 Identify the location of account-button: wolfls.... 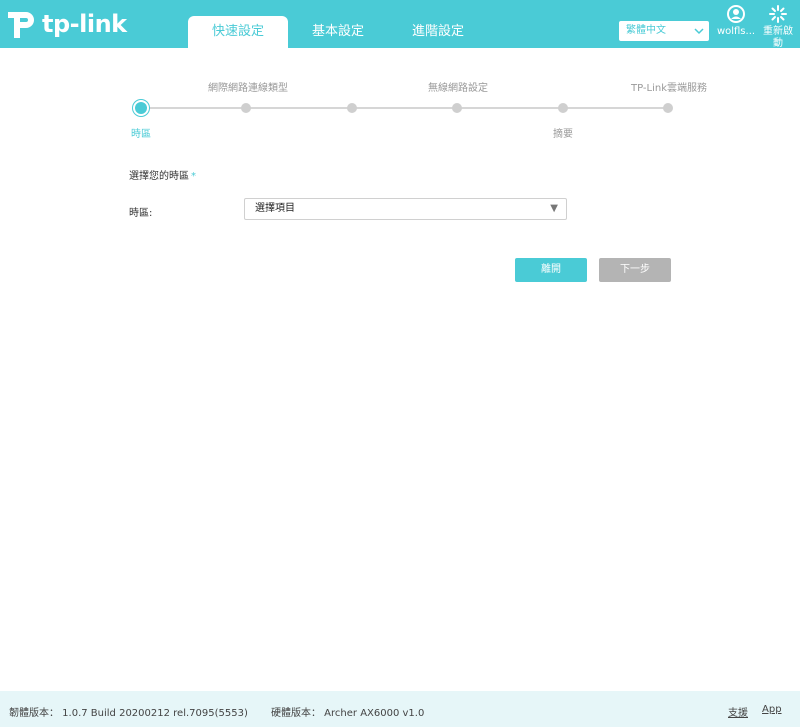
(736, 20).